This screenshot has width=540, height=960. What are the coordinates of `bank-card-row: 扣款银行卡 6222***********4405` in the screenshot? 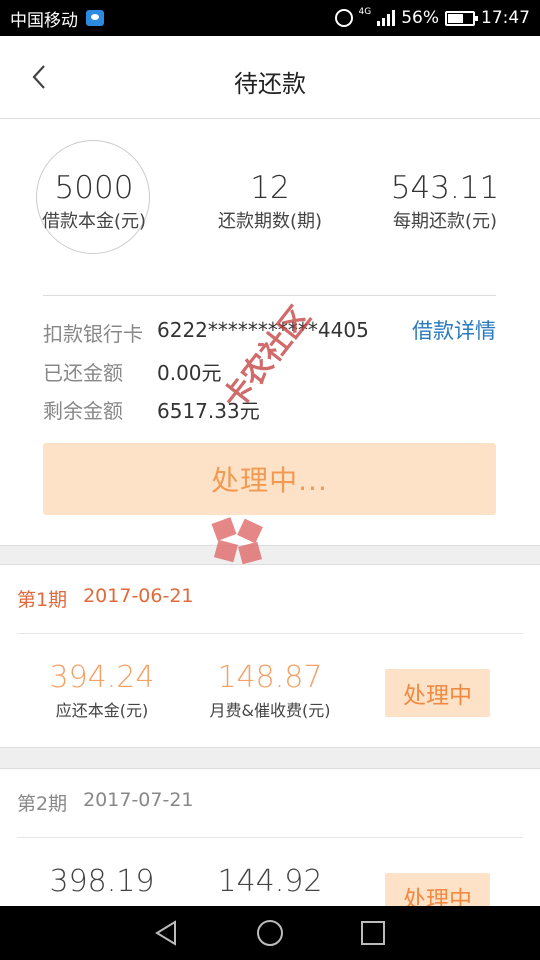 It's located at (206, 332).